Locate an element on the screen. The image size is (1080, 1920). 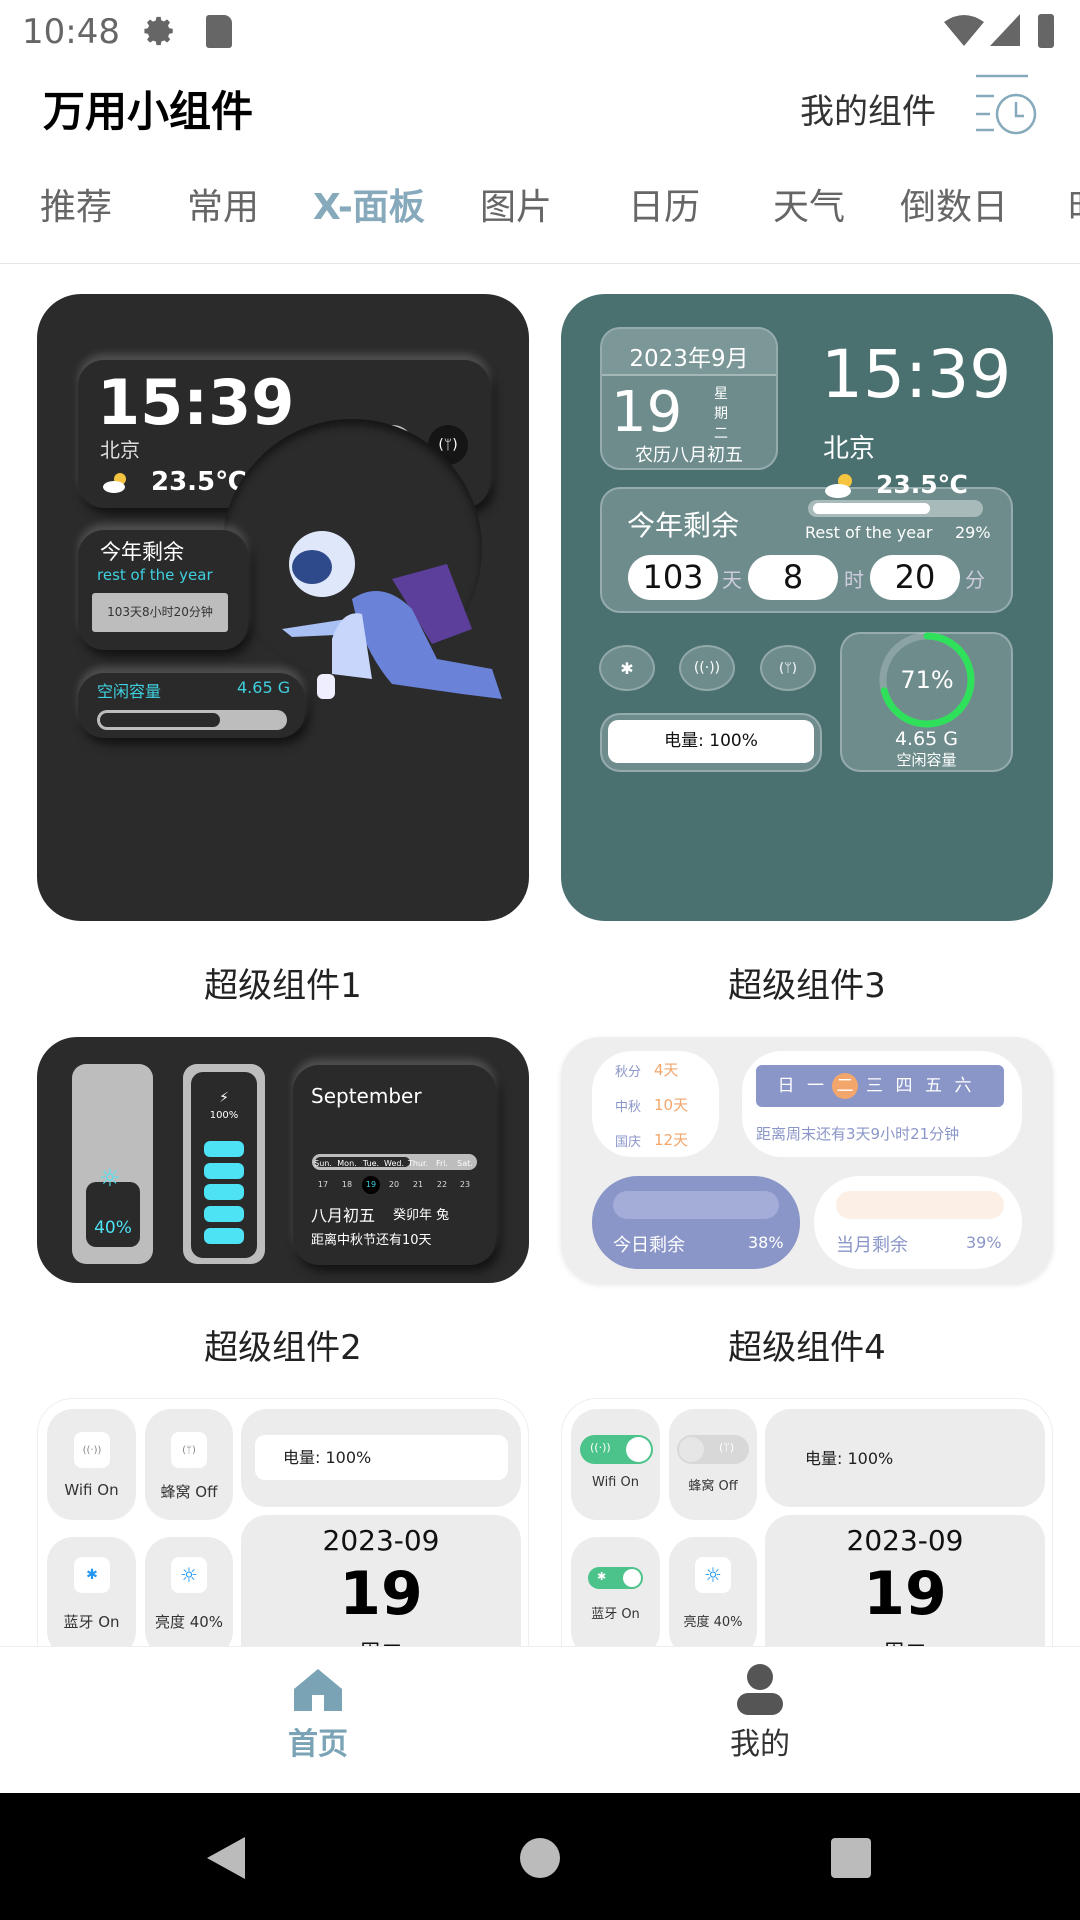
category-tabs: 推荐 常用 X-面板 图片 日历 天气 倒数日 时 is located at coordinates (540, 206).